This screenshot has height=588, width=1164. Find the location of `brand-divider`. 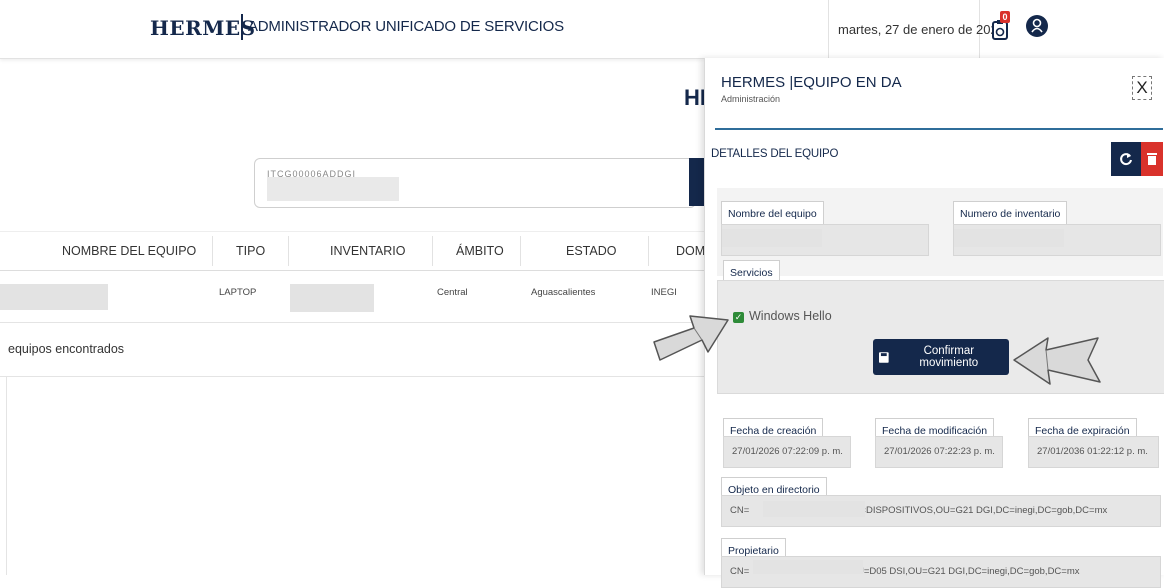

brand-divider is located at coordinates (242, 27).